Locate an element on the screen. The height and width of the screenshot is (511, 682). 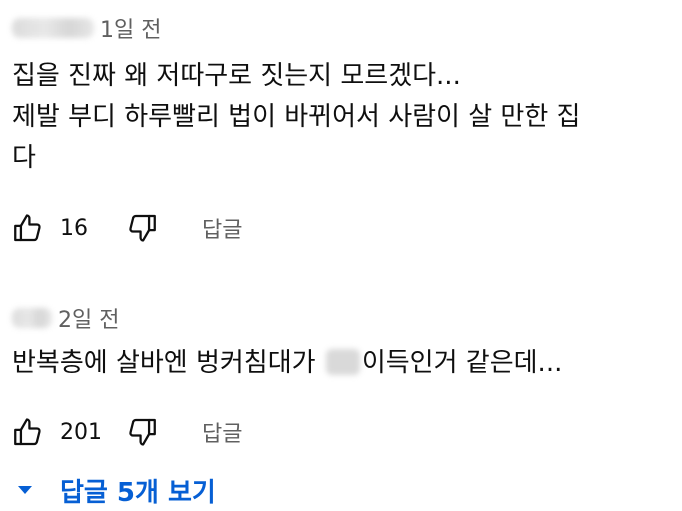
comment-timestamp: 1일 전 is located at coordinates (130, 28).